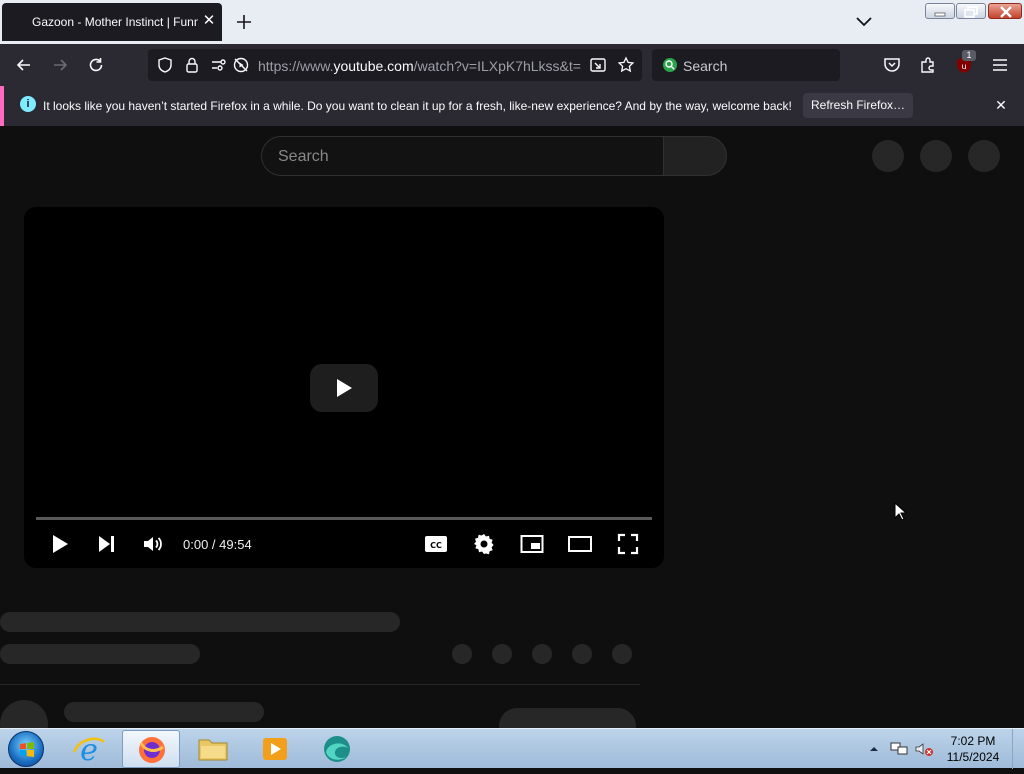 The width and height of the screenshot is (1024, 774). I want to click on clock-time: 7:02 PM, so click(973, 741).